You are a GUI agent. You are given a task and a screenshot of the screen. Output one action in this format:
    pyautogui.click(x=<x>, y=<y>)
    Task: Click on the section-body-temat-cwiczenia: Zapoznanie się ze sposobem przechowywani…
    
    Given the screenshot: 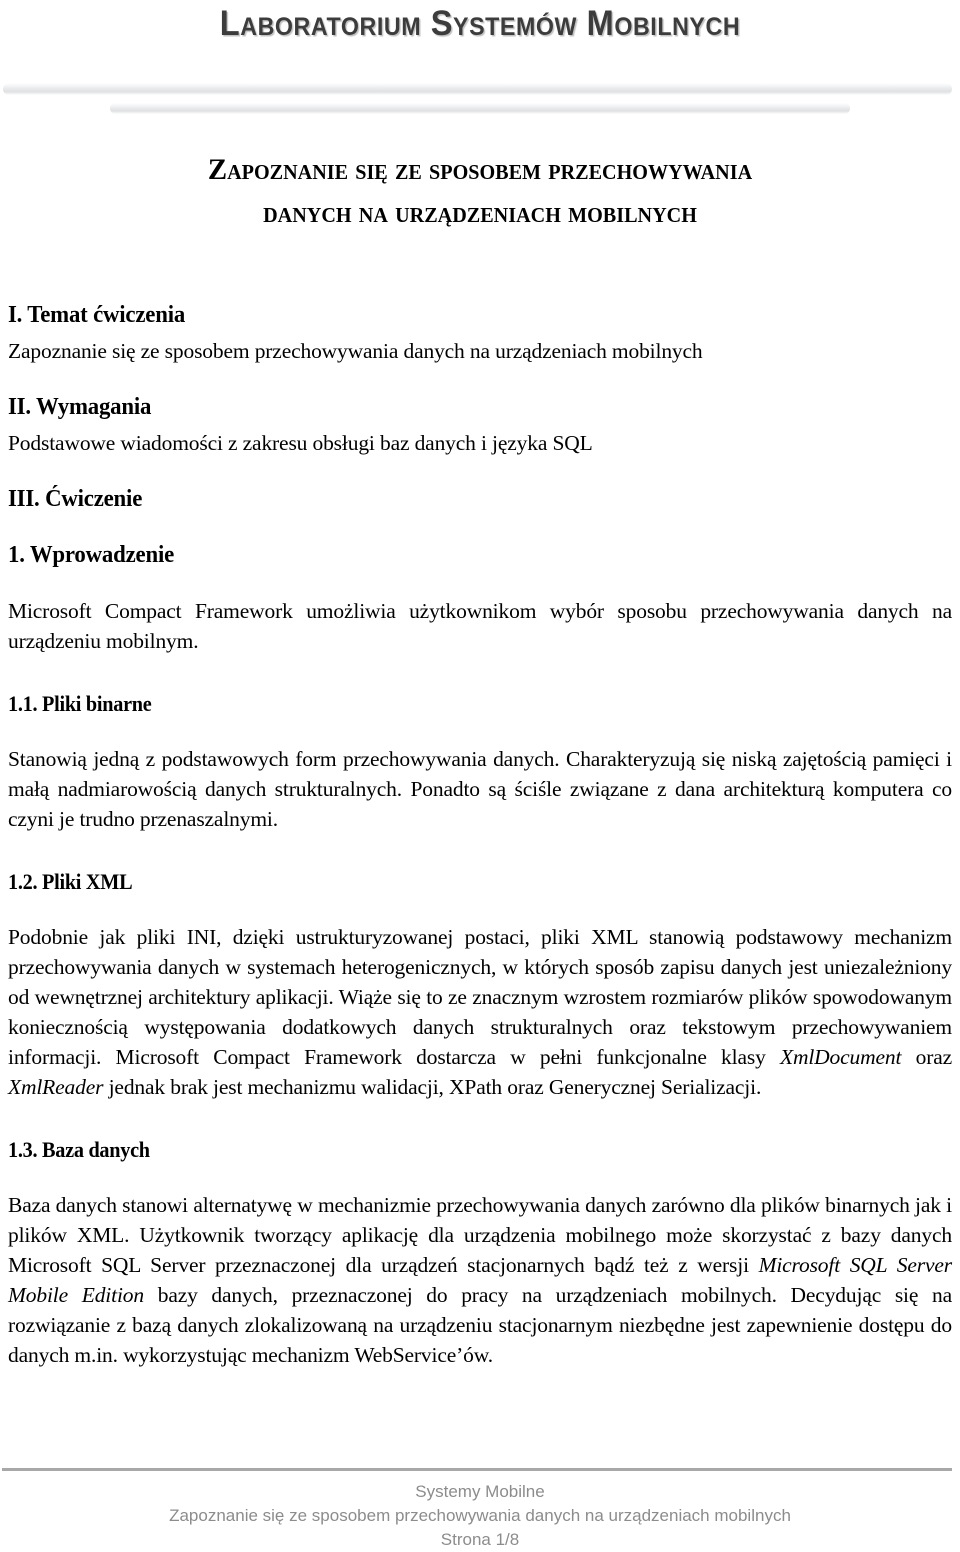 What is the action you would take?
    pyautogui.click(x=355, y=351)
    